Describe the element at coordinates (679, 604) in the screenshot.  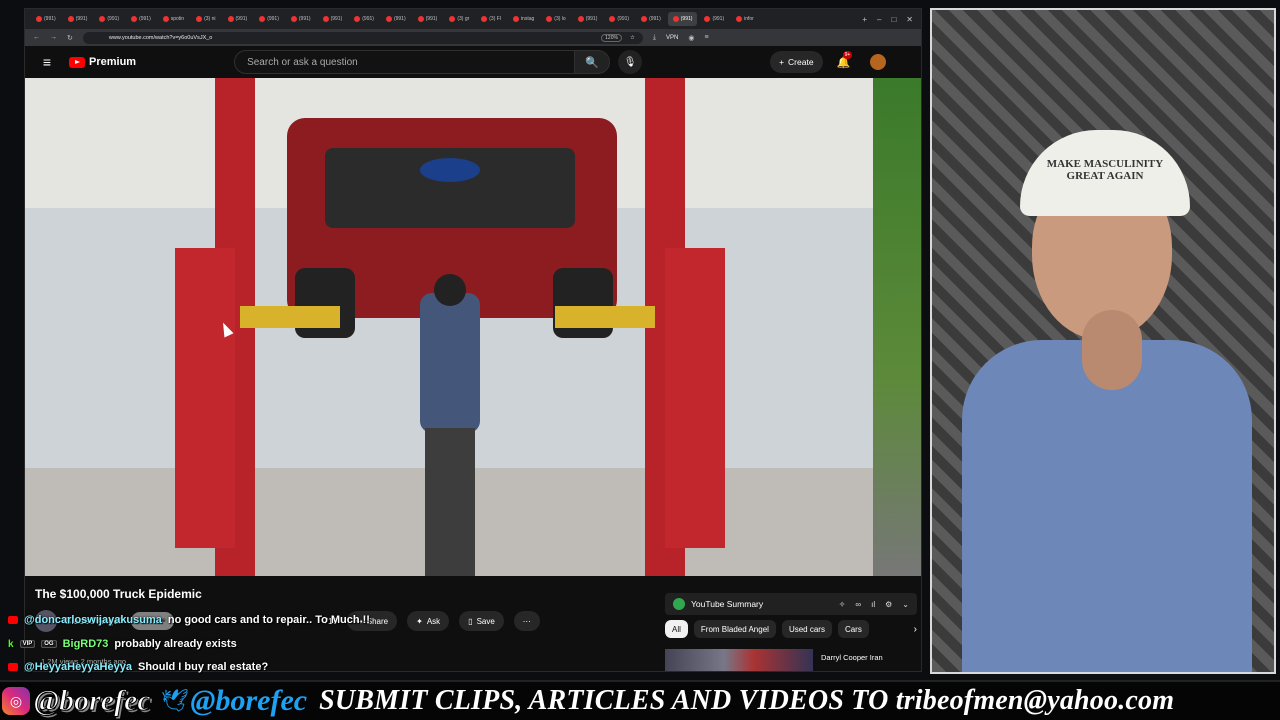
I see `summary-logo-icon` at that location.